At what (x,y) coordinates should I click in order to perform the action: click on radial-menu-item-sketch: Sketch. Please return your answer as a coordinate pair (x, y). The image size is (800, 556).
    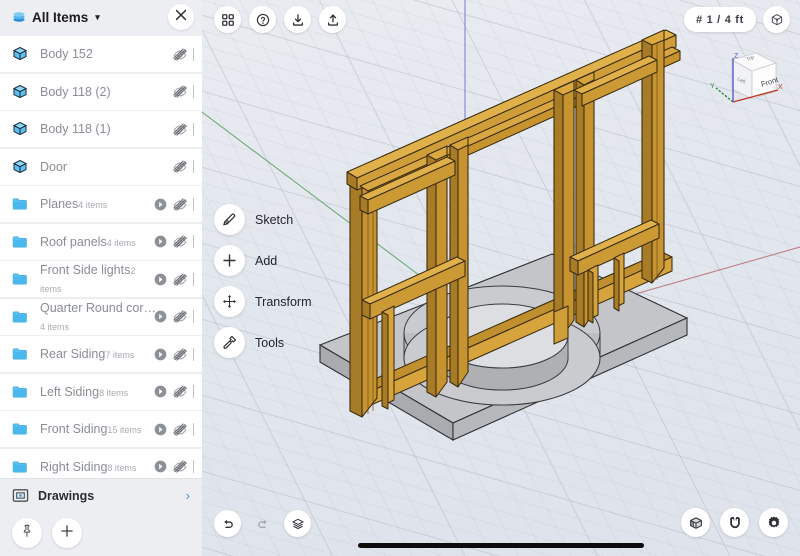
    Looking at the image, I should click on (263, 219).